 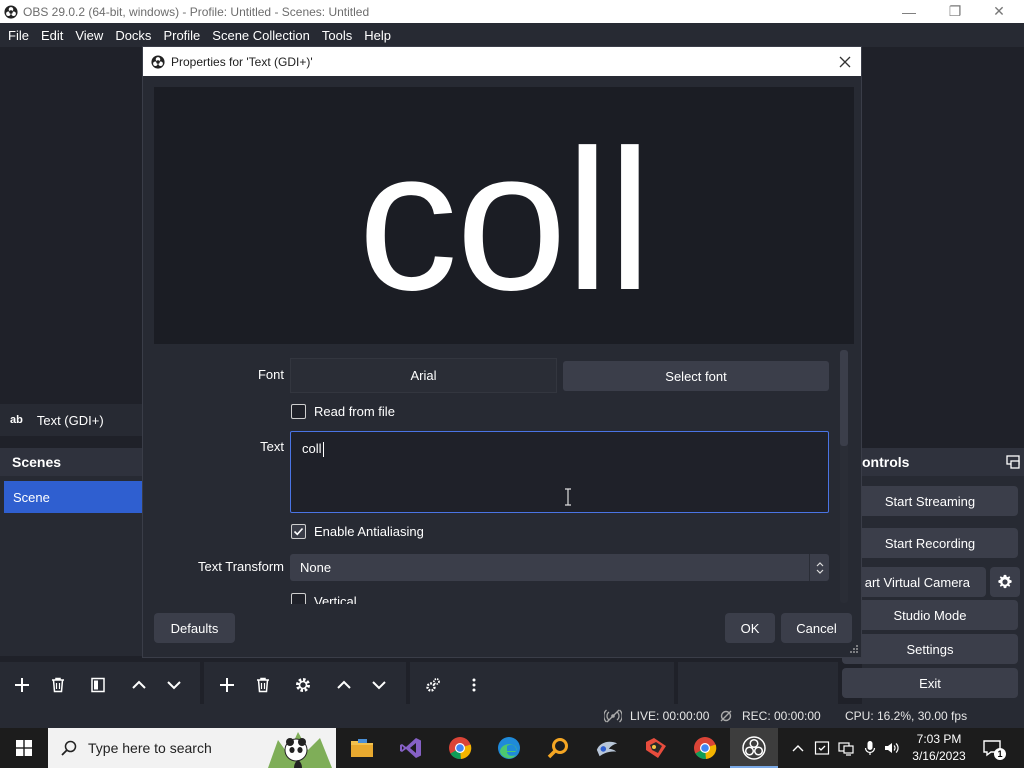 What do you see at coordinates (242, 61) in the screenshot?
I see `dialog-title: Properties for 'Text (GDI+)'` at bounding box center [242, 61].